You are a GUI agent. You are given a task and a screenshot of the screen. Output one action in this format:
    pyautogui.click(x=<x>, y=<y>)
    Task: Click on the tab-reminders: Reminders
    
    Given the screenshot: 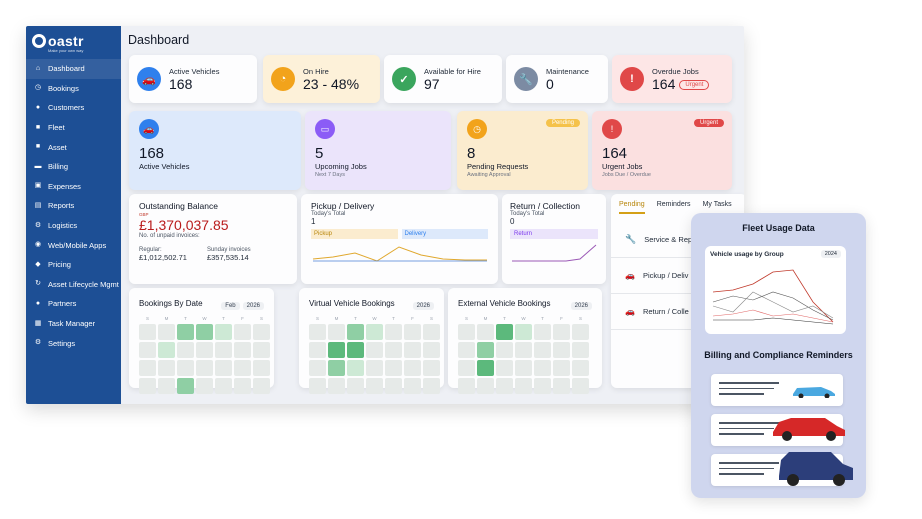 What is the action you would take?
    pyautogui.click(x=674, y=207)
    